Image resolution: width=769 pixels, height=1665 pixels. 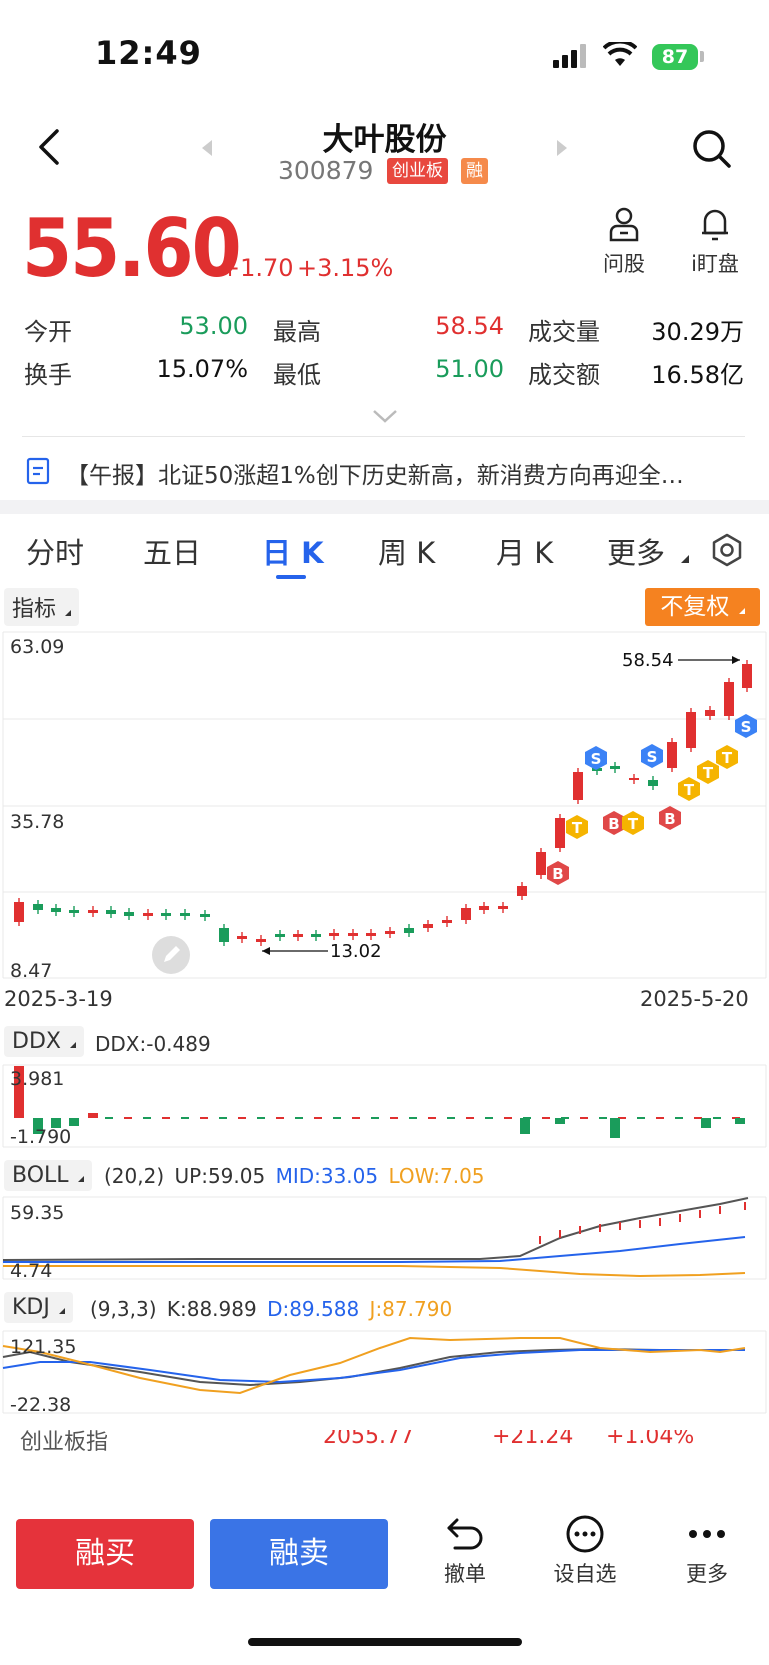 What do you see at coordinates (712, 151) in the screenshot?
I see `search-icon` at bounding box center [712, 151].